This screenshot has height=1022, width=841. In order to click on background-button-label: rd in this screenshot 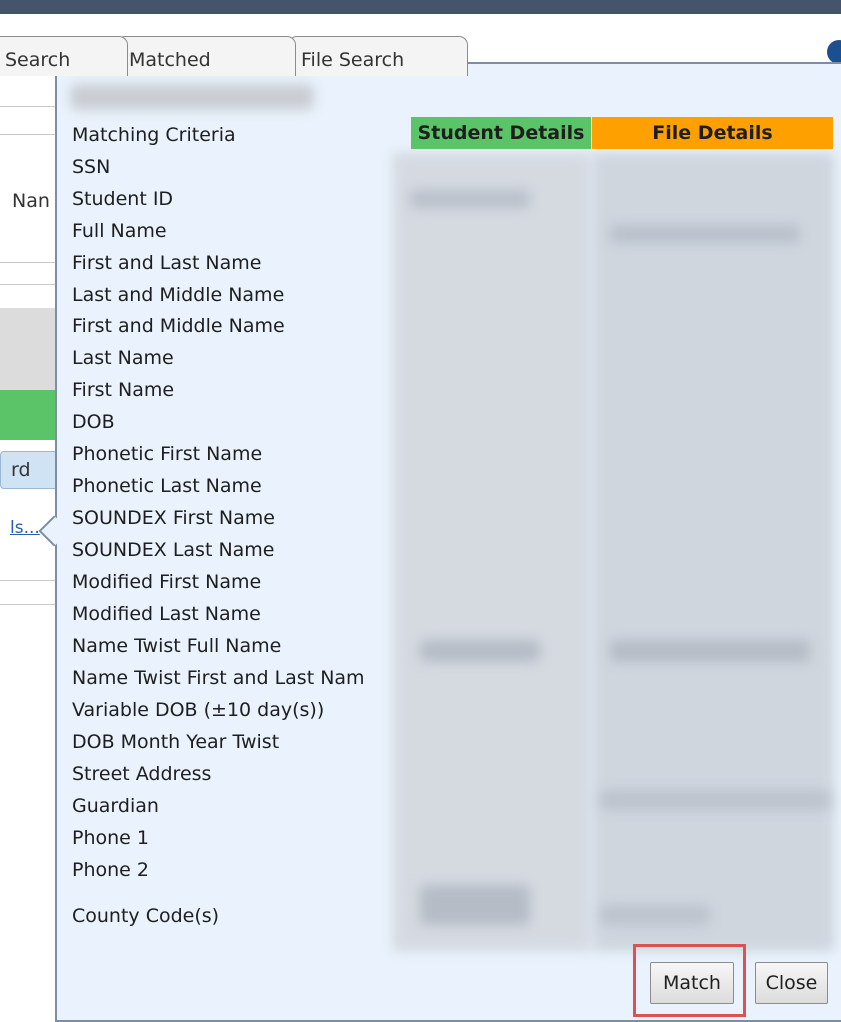, I will do `click(21, 470)`.